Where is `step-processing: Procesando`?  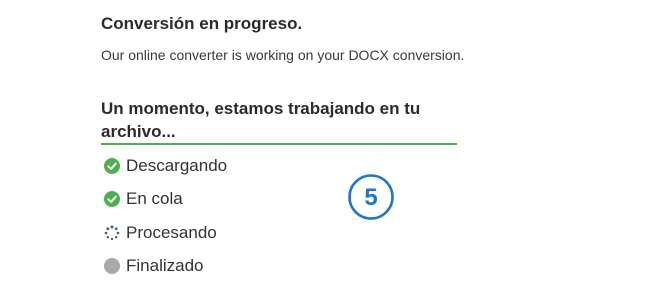
step-processing: Procesando is located at coordinates (165, 233).